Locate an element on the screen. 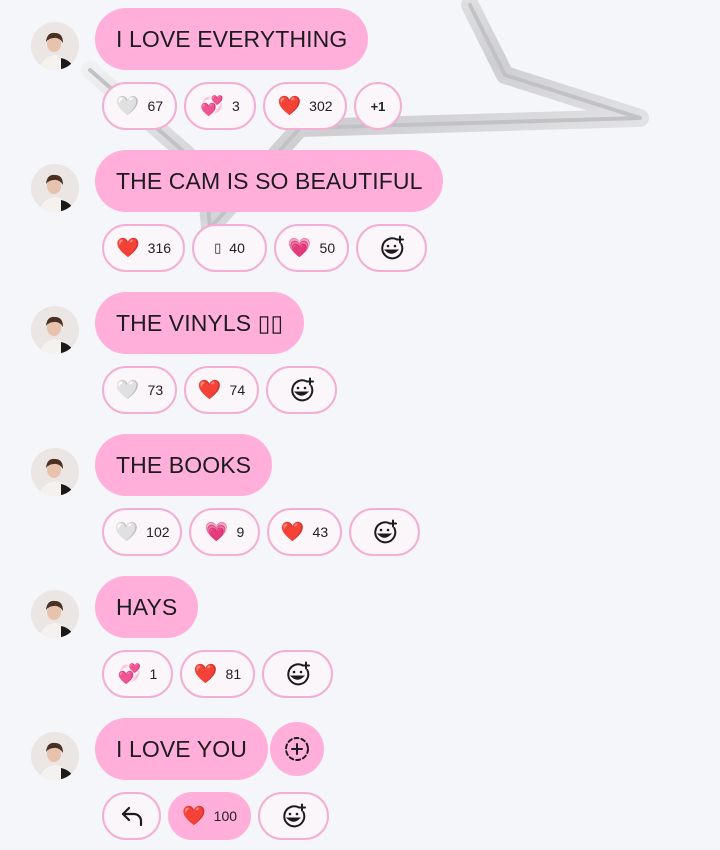 The height and width of the screenshot is (850, 720). reaction-count: 1 is located at coordinates (153, 674).